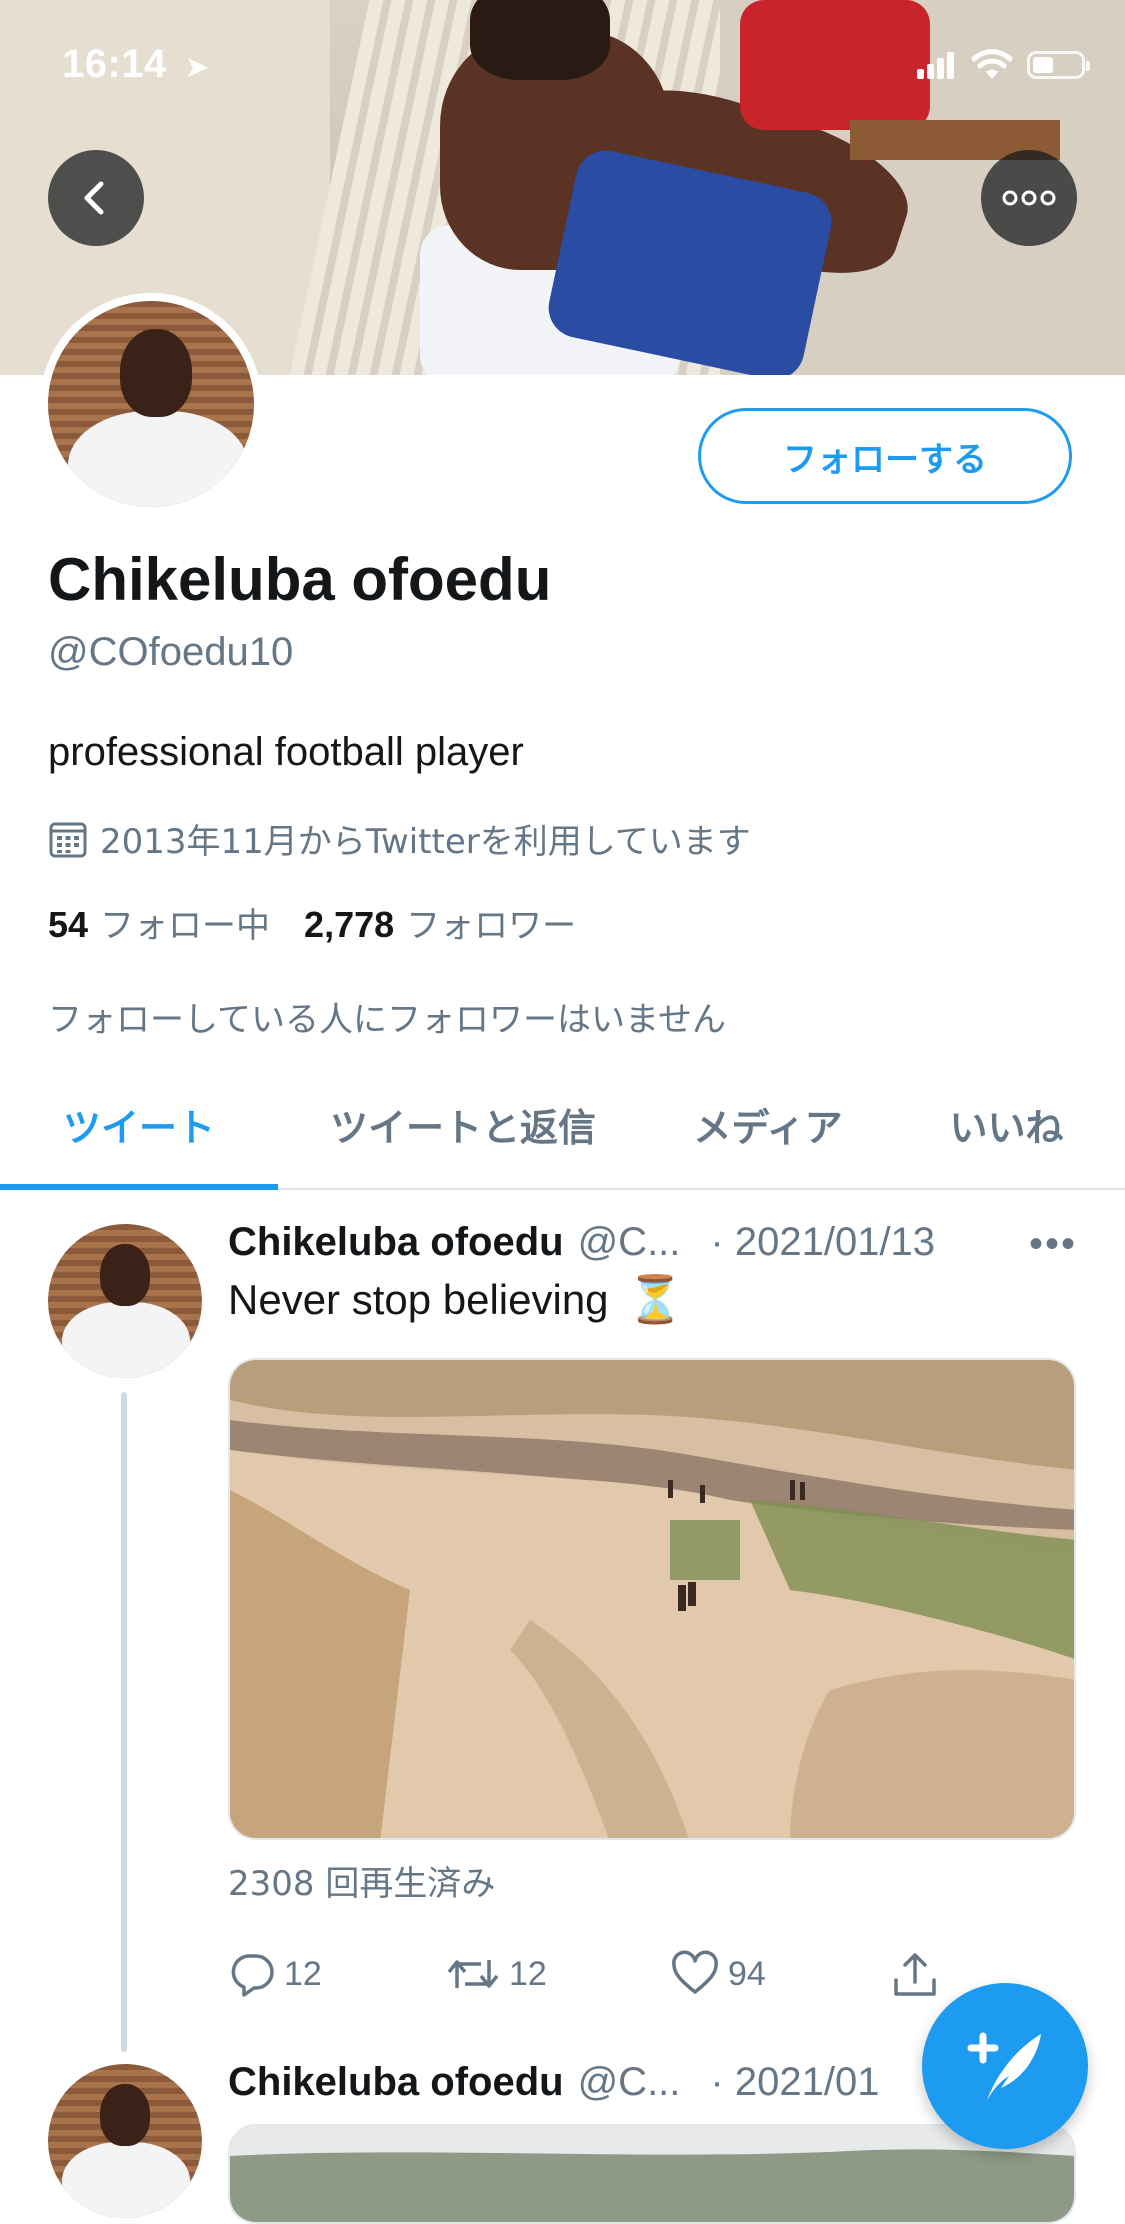 The width and height of the screenshot is (1125, 2224). Describe the element at coordinates (768, 1124) in the screenshot. I see `tab-media: メディア` at that location.